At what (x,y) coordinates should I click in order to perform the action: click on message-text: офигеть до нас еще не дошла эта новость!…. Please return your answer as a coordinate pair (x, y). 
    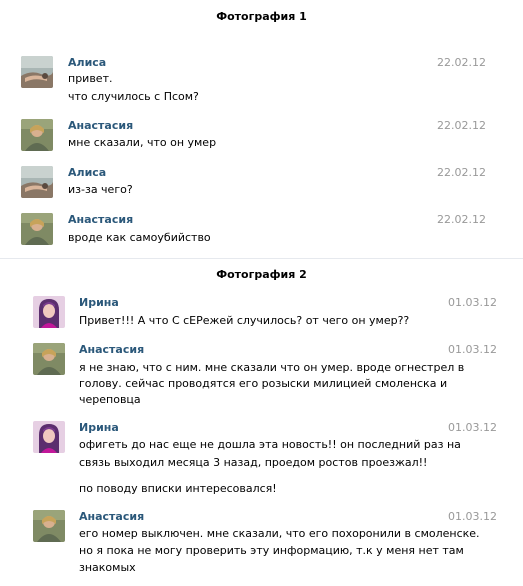
    Looking at the image, I should click on (270, 444).